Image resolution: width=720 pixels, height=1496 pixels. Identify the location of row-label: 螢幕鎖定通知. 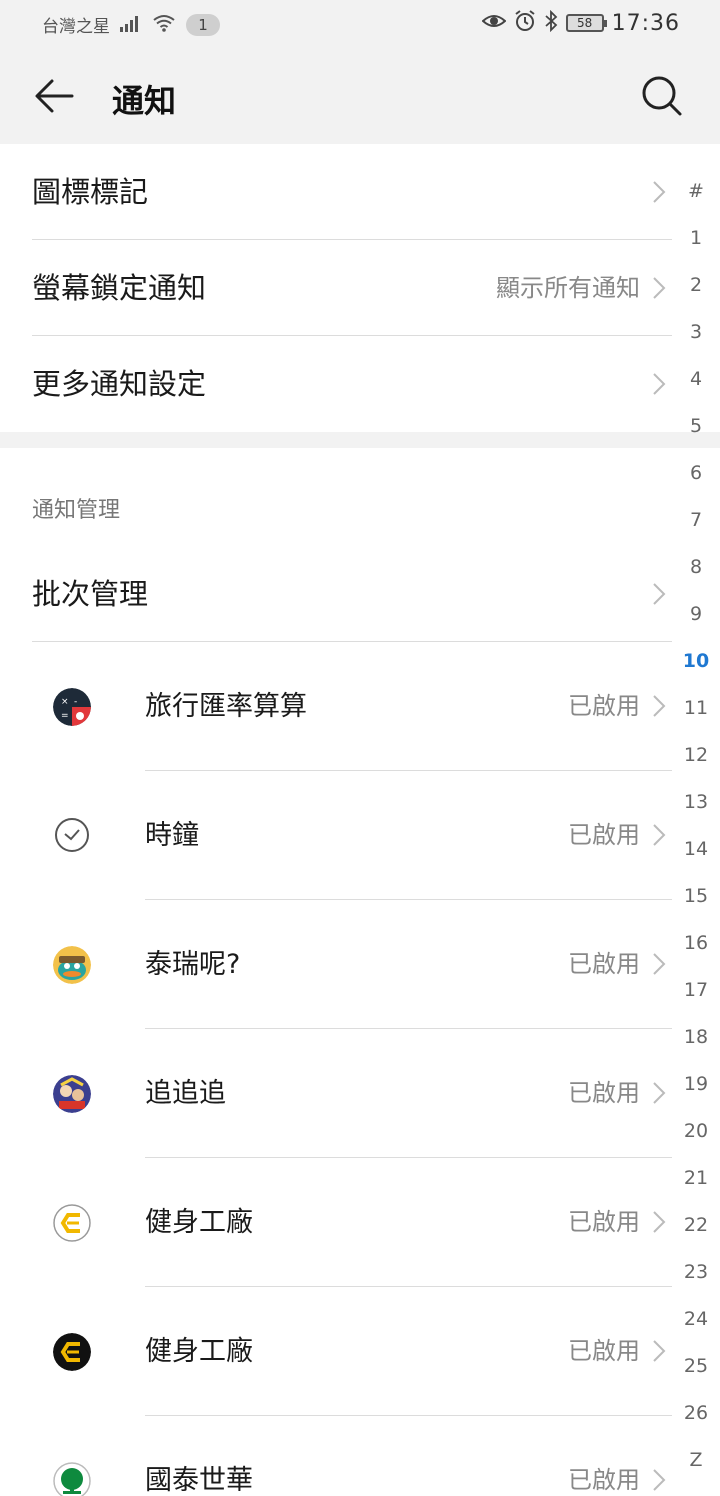
(119, 288).